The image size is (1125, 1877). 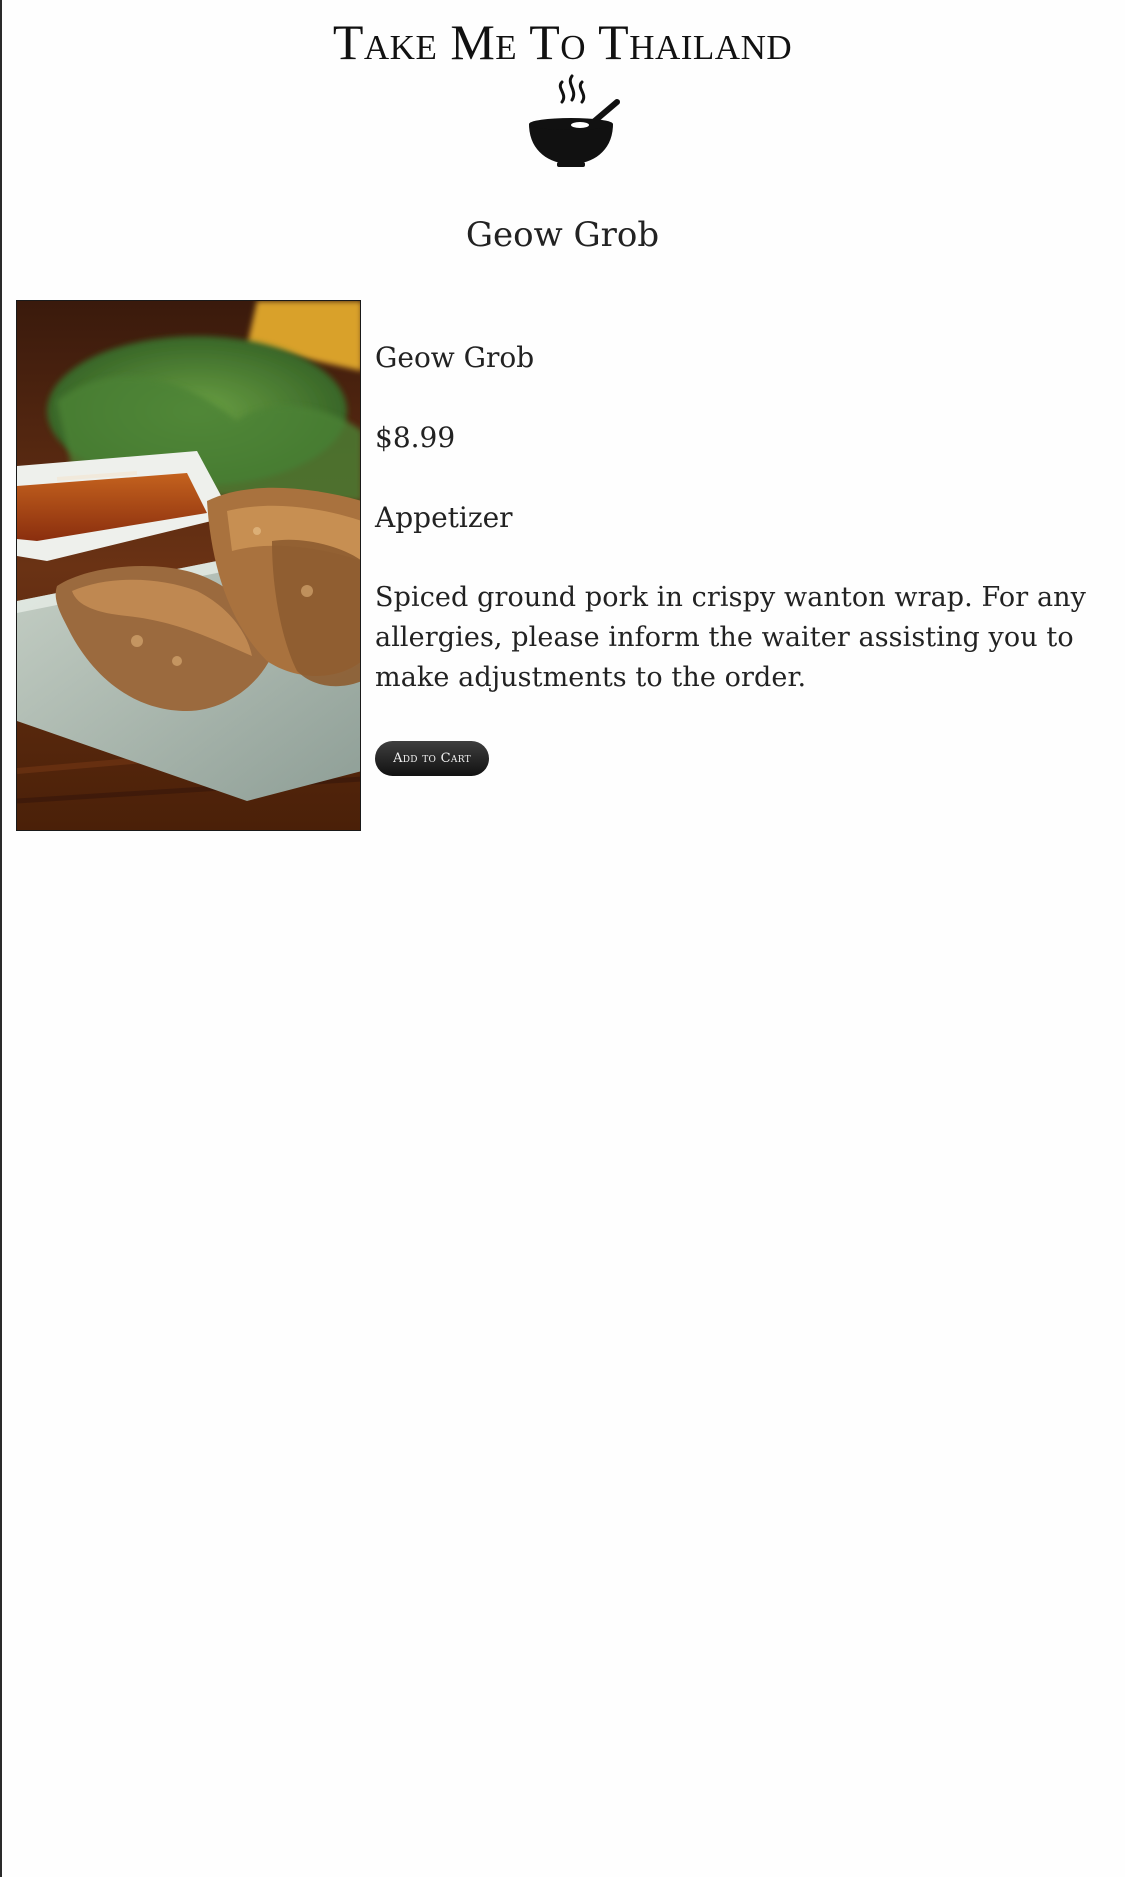 I want to click on brand-title: Take Me To Thailand, so click(x=562, y=42).